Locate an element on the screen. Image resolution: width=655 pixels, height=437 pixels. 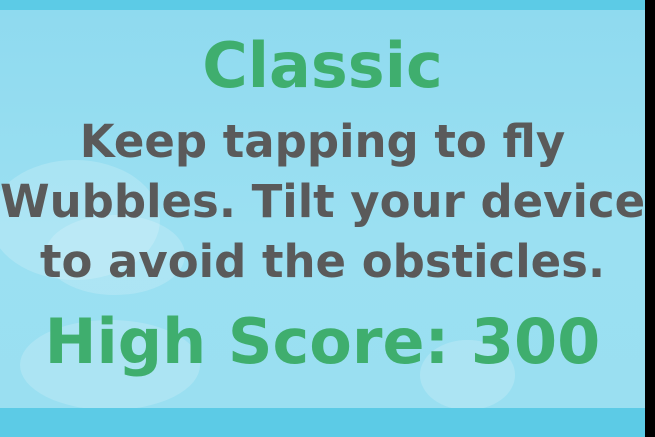
description-line-1: Keep tapping to fly is located at coordinates (322, 141).